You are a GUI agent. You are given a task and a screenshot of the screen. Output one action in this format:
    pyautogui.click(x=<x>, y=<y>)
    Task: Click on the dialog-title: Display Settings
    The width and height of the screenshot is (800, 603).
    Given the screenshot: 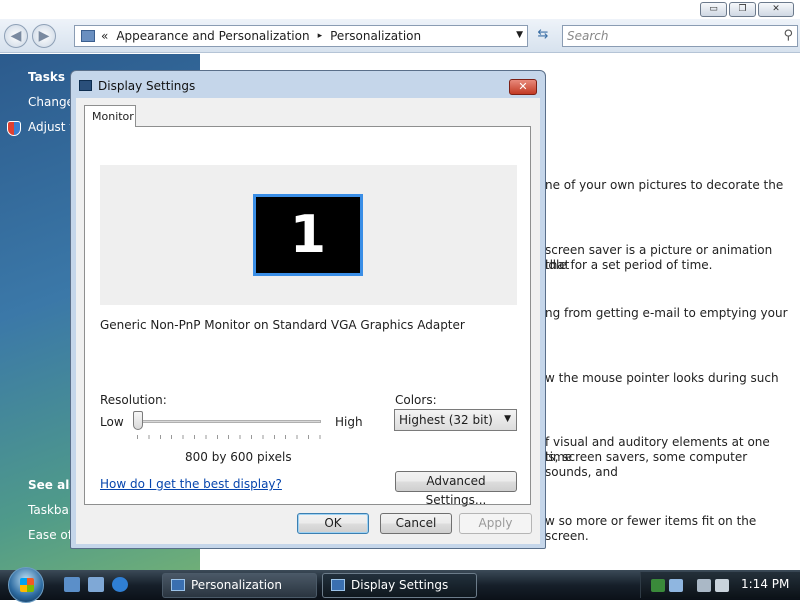 What is the action you would take?
    pyautogui.click(x=147, y=86)
    